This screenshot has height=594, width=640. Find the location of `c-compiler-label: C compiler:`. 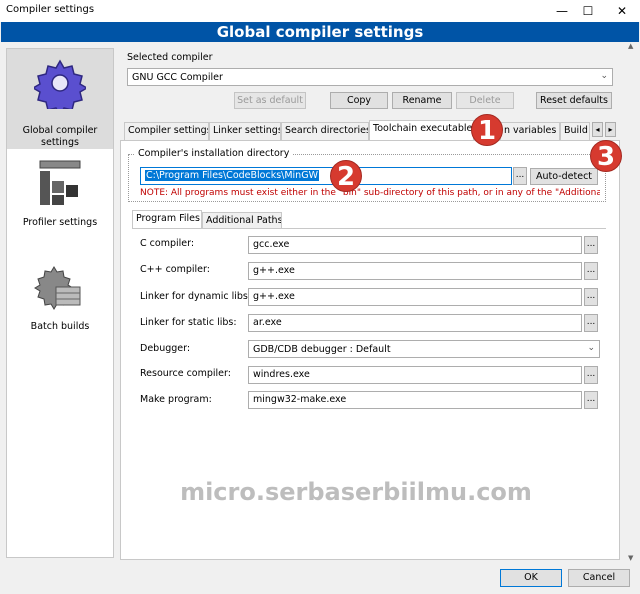

c-compiler-label: C compiler: is located at coordinates (167, 243).